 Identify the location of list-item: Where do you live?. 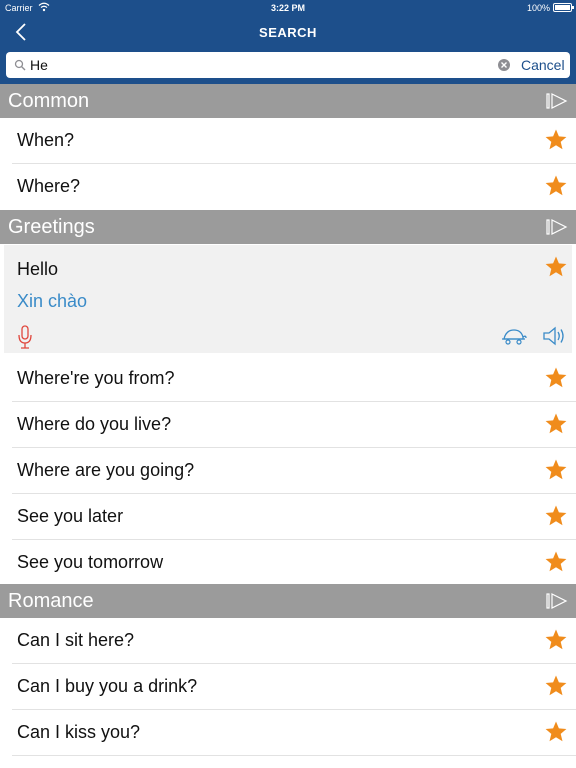
(288, 425).